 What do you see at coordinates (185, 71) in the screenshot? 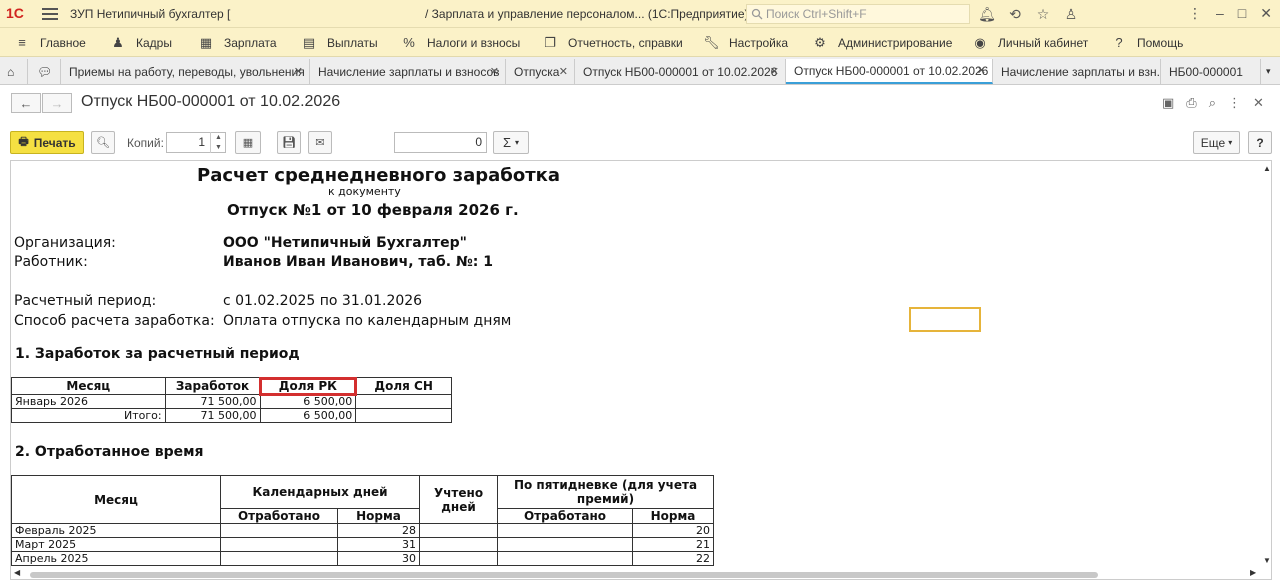
I see `tab-hiring: Приемы на работу, переводы, увольнения ✕` at bounding box center [185, 71].